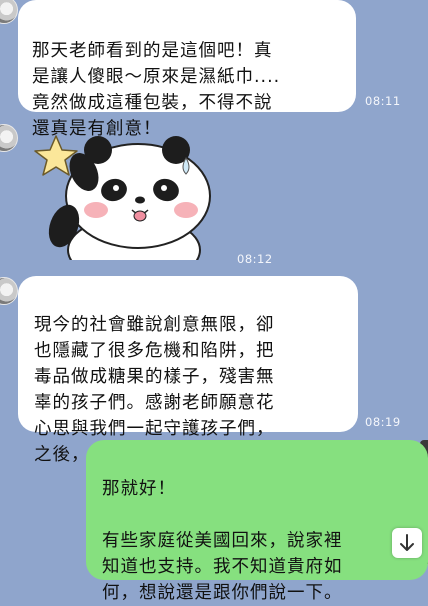 The width and height of the screenshot is (428, 606). I want to click on panda-star-sticker, so click(121, 194).